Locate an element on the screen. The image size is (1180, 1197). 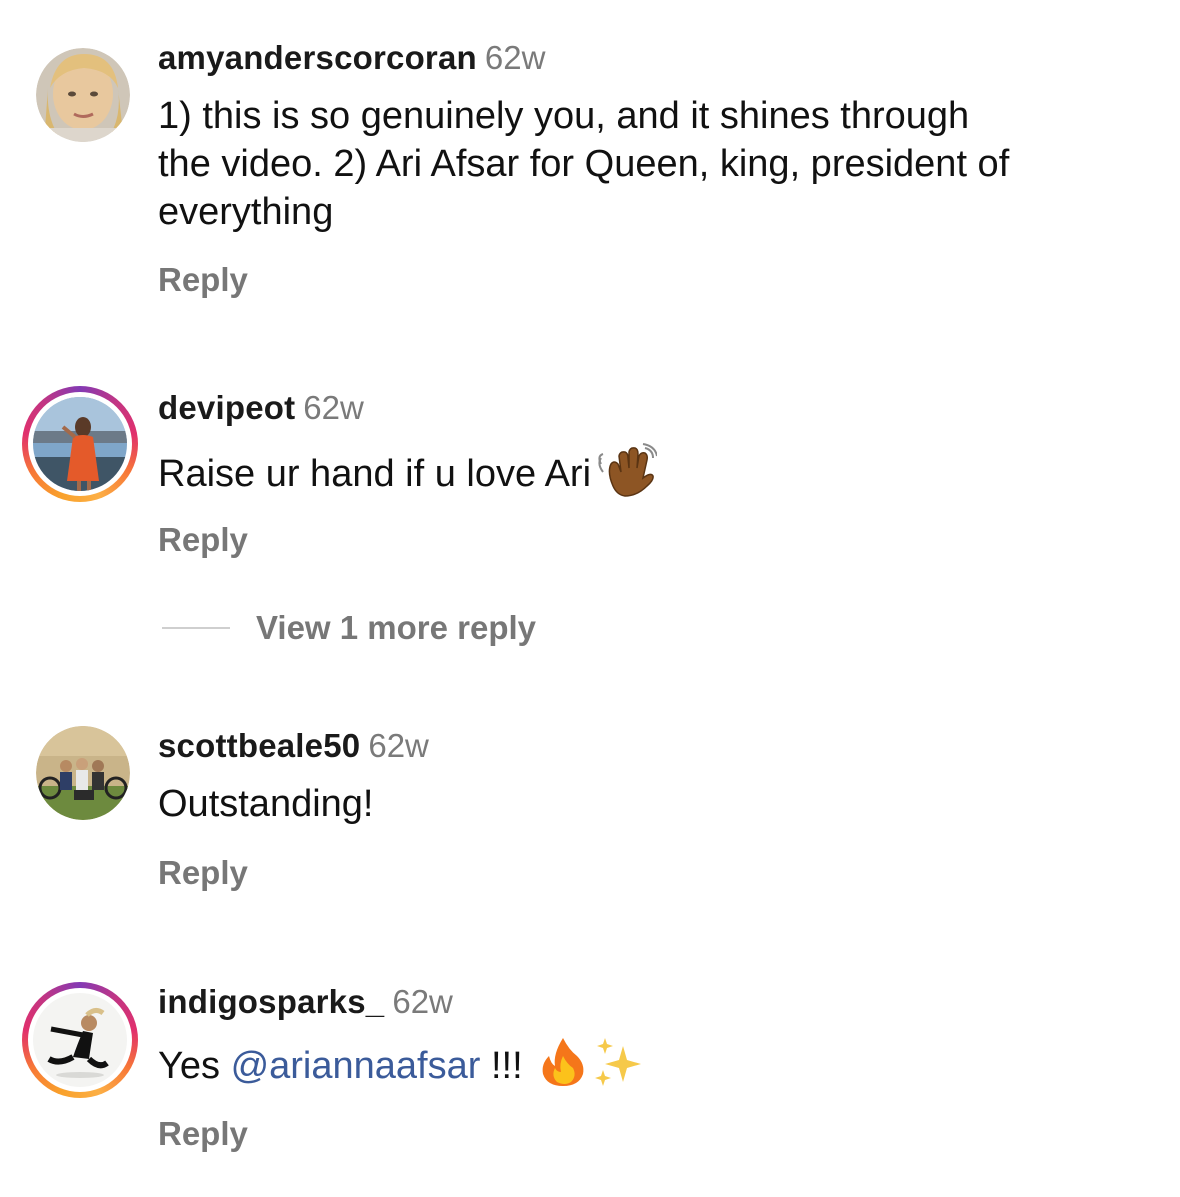
comment-text-line: everything is located at coordinates (246, 212).